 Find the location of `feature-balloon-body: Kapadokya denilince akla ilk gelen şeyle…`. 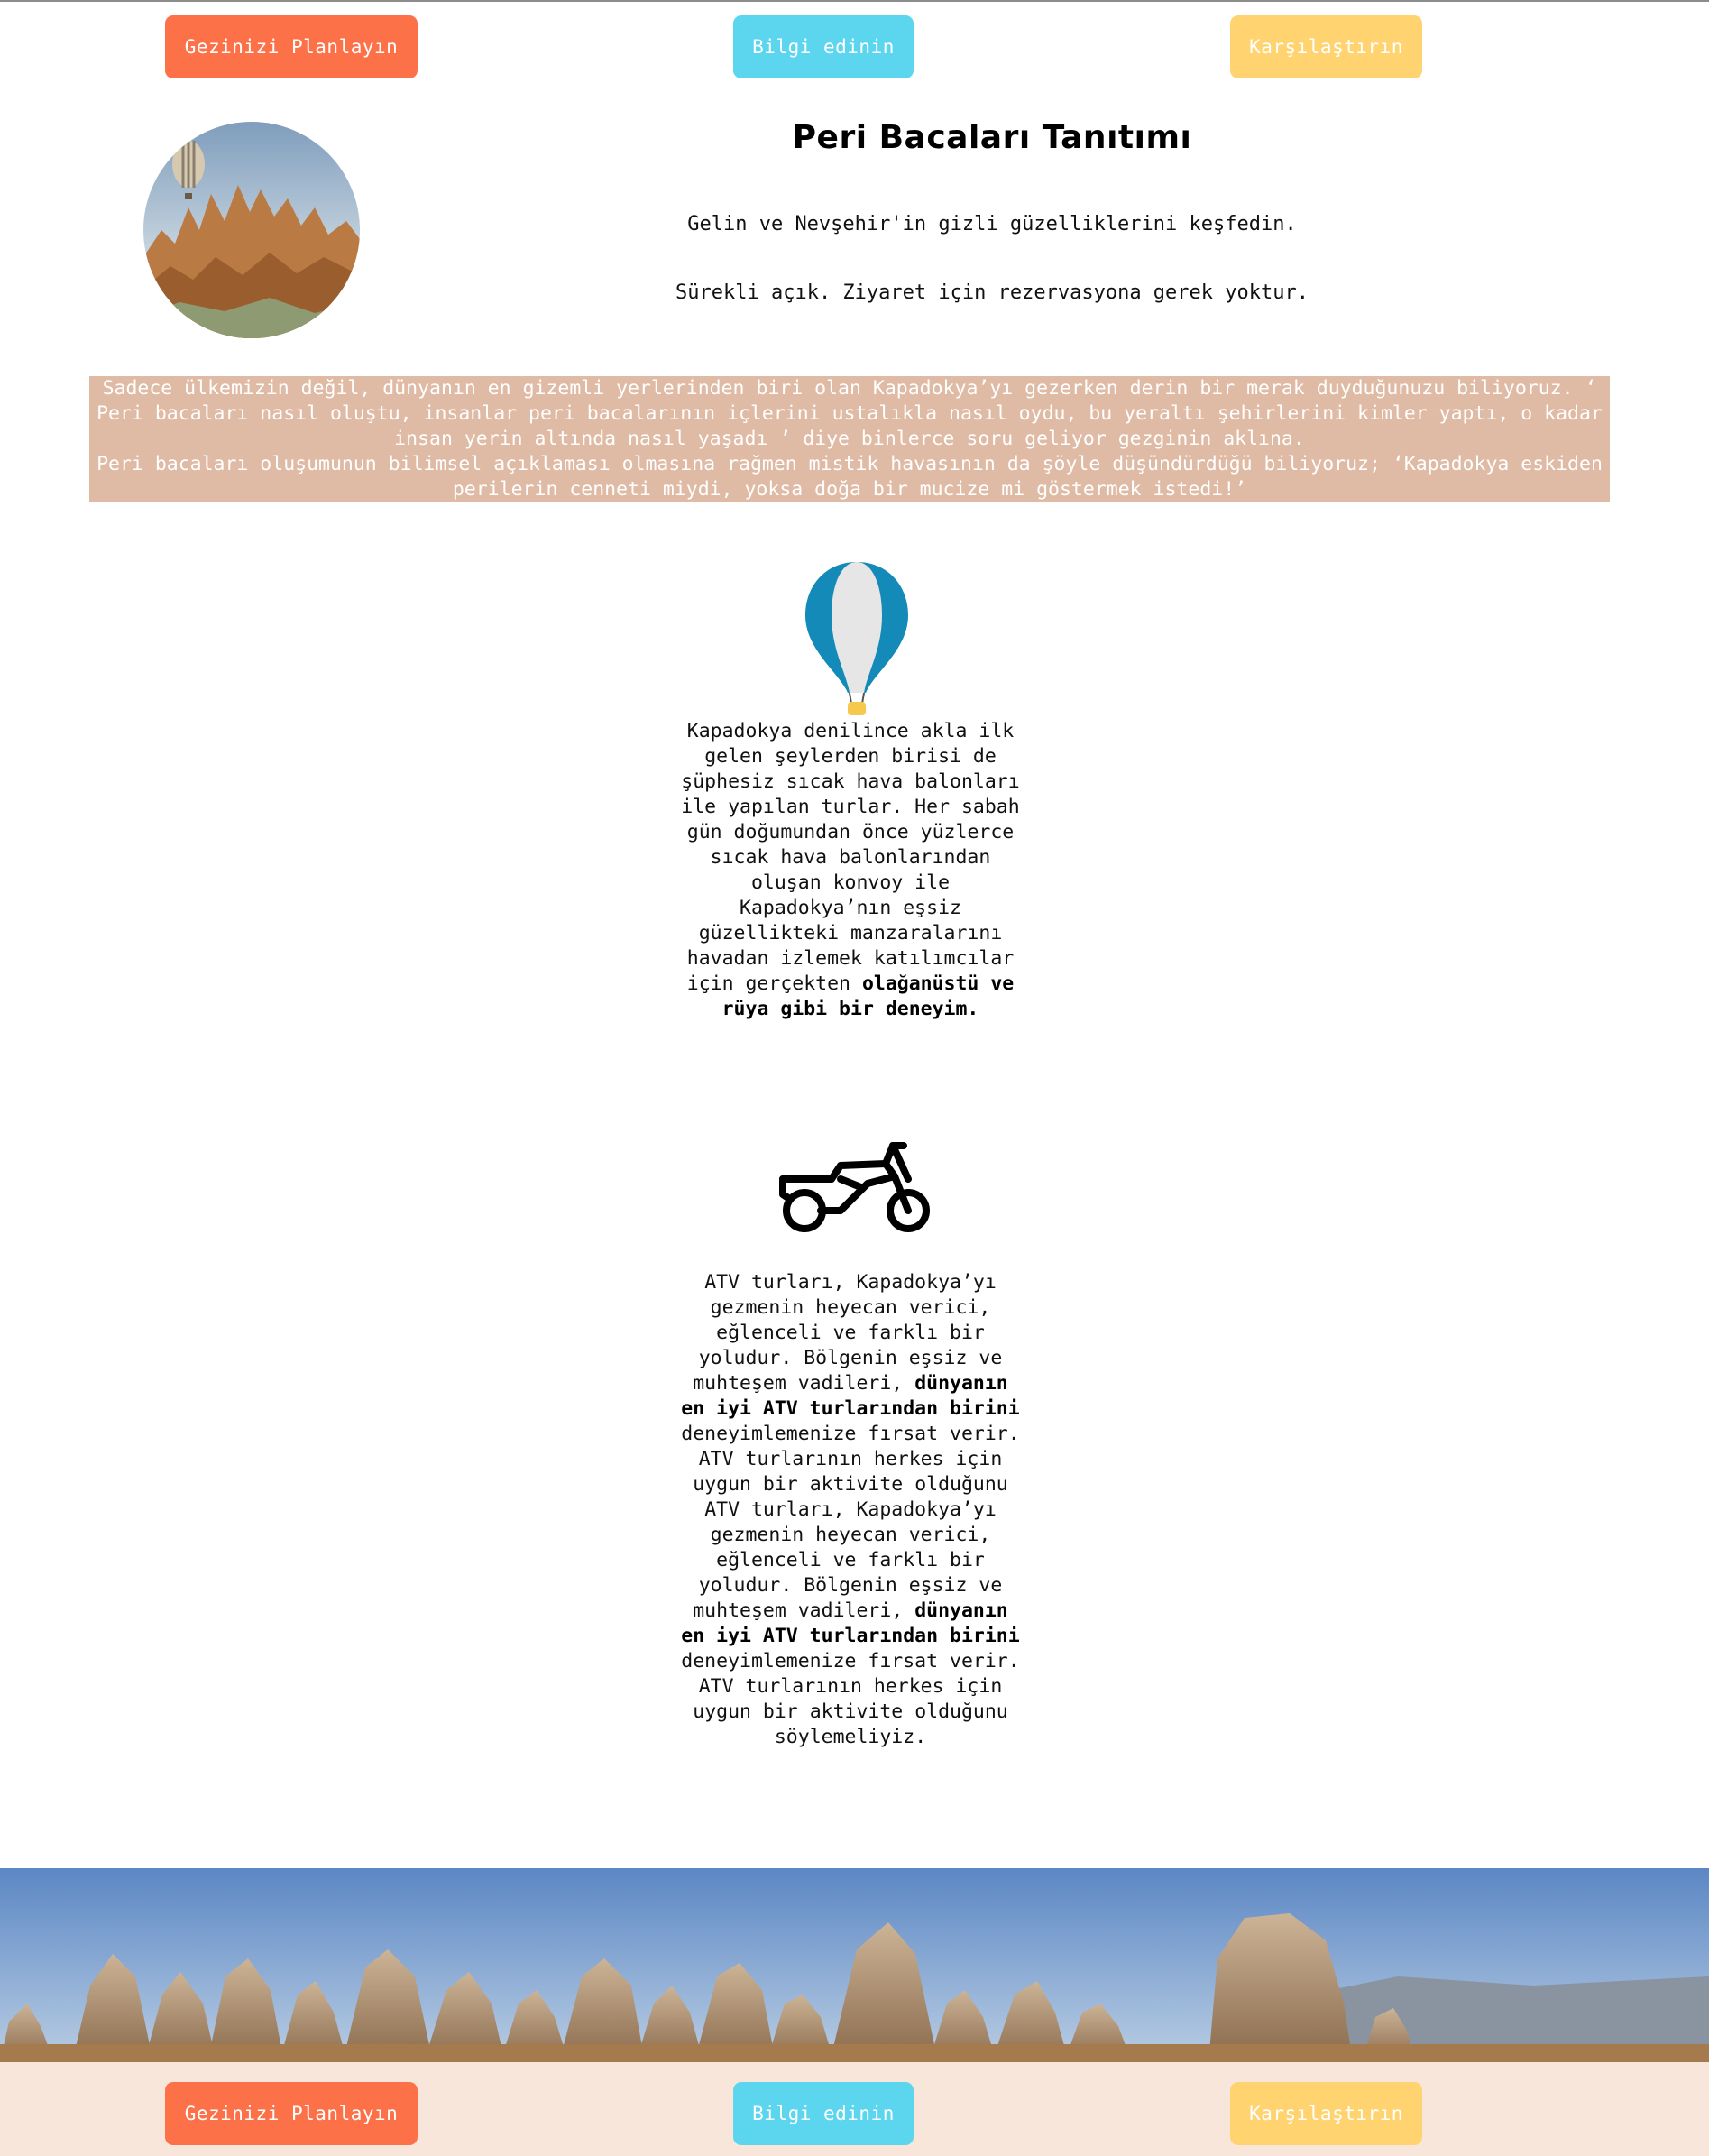

feature-balloon-body: Kapadokya denilince akla ilk gelen şeyle… is located at coordinates (850, 857).